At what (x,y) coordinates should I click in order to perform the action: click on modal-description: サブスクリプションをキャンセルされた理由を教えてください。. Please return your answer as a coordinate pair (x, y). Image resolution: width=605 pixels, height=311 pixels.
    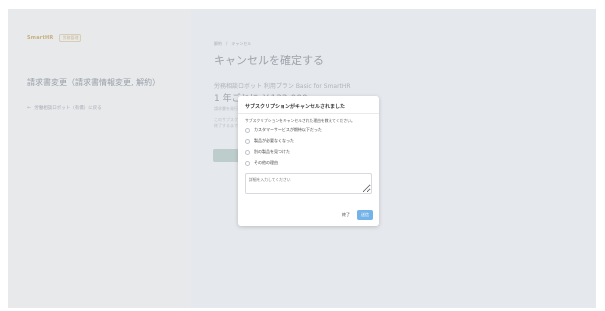
    Looking at the image, I should click on (300, 120).